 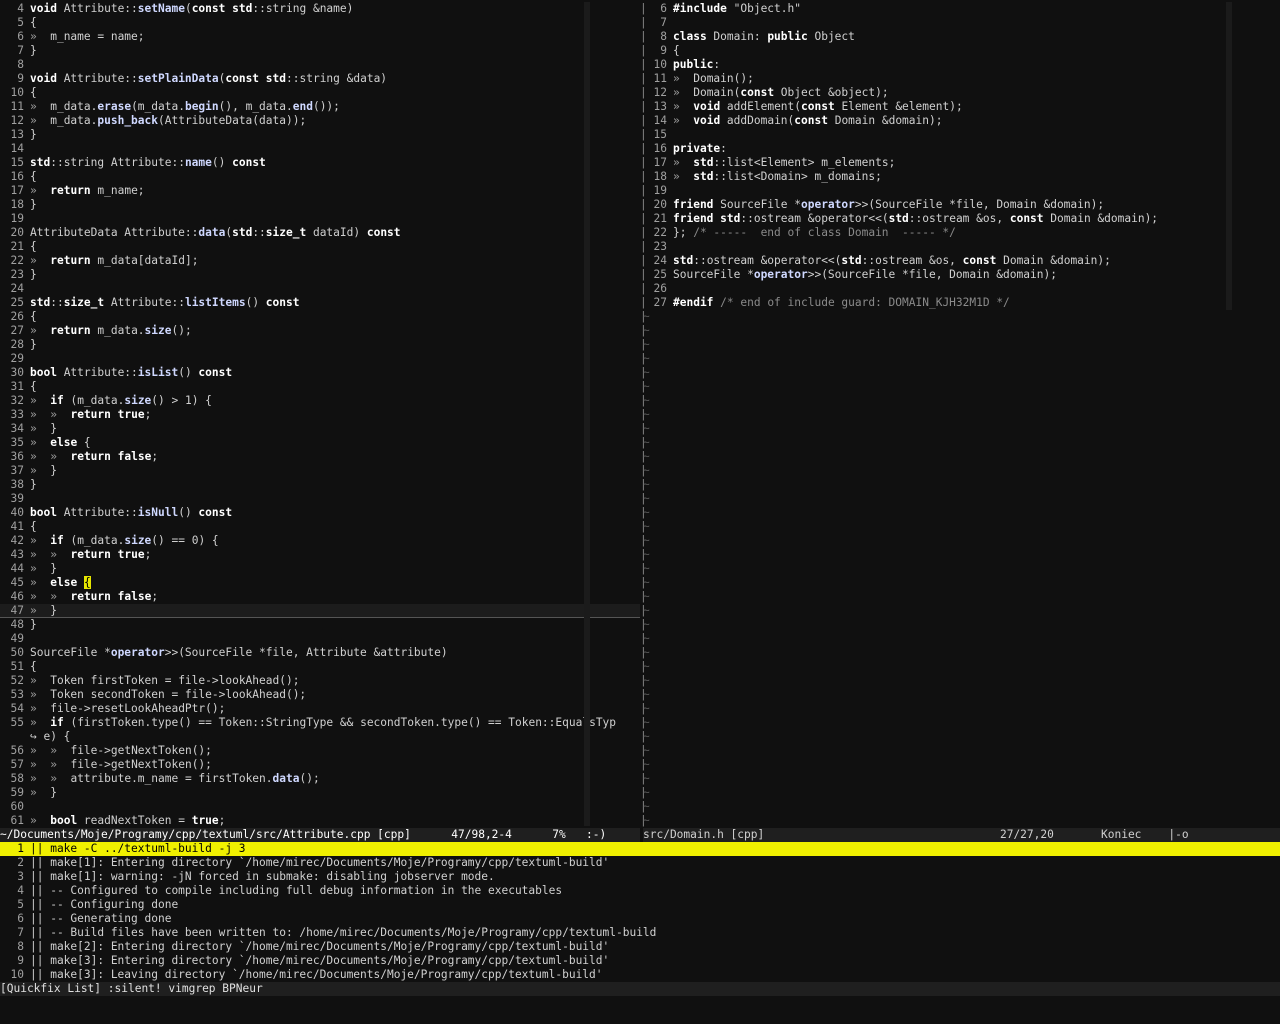 I want to click on code-line: 22 » return m_data[dataId];, so click(x=320, y=261).